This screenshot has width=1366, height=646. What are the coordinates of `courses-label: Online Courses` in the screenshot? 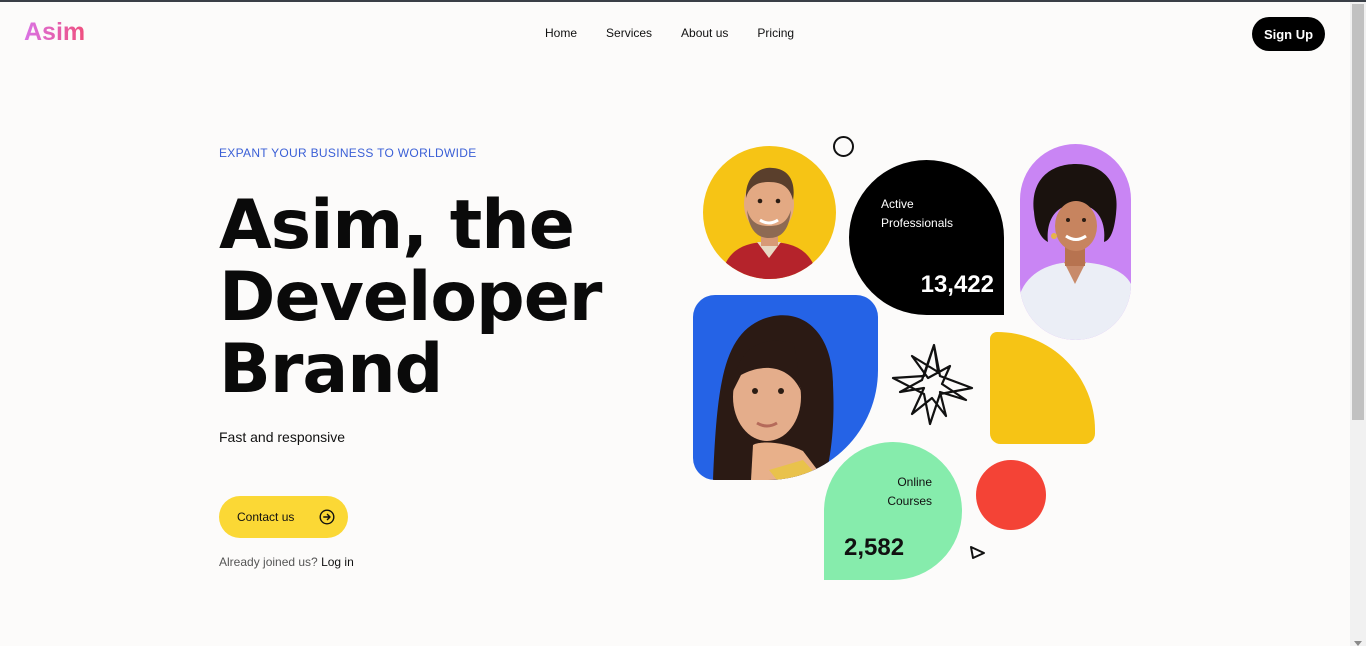 It's located at (909, 492).